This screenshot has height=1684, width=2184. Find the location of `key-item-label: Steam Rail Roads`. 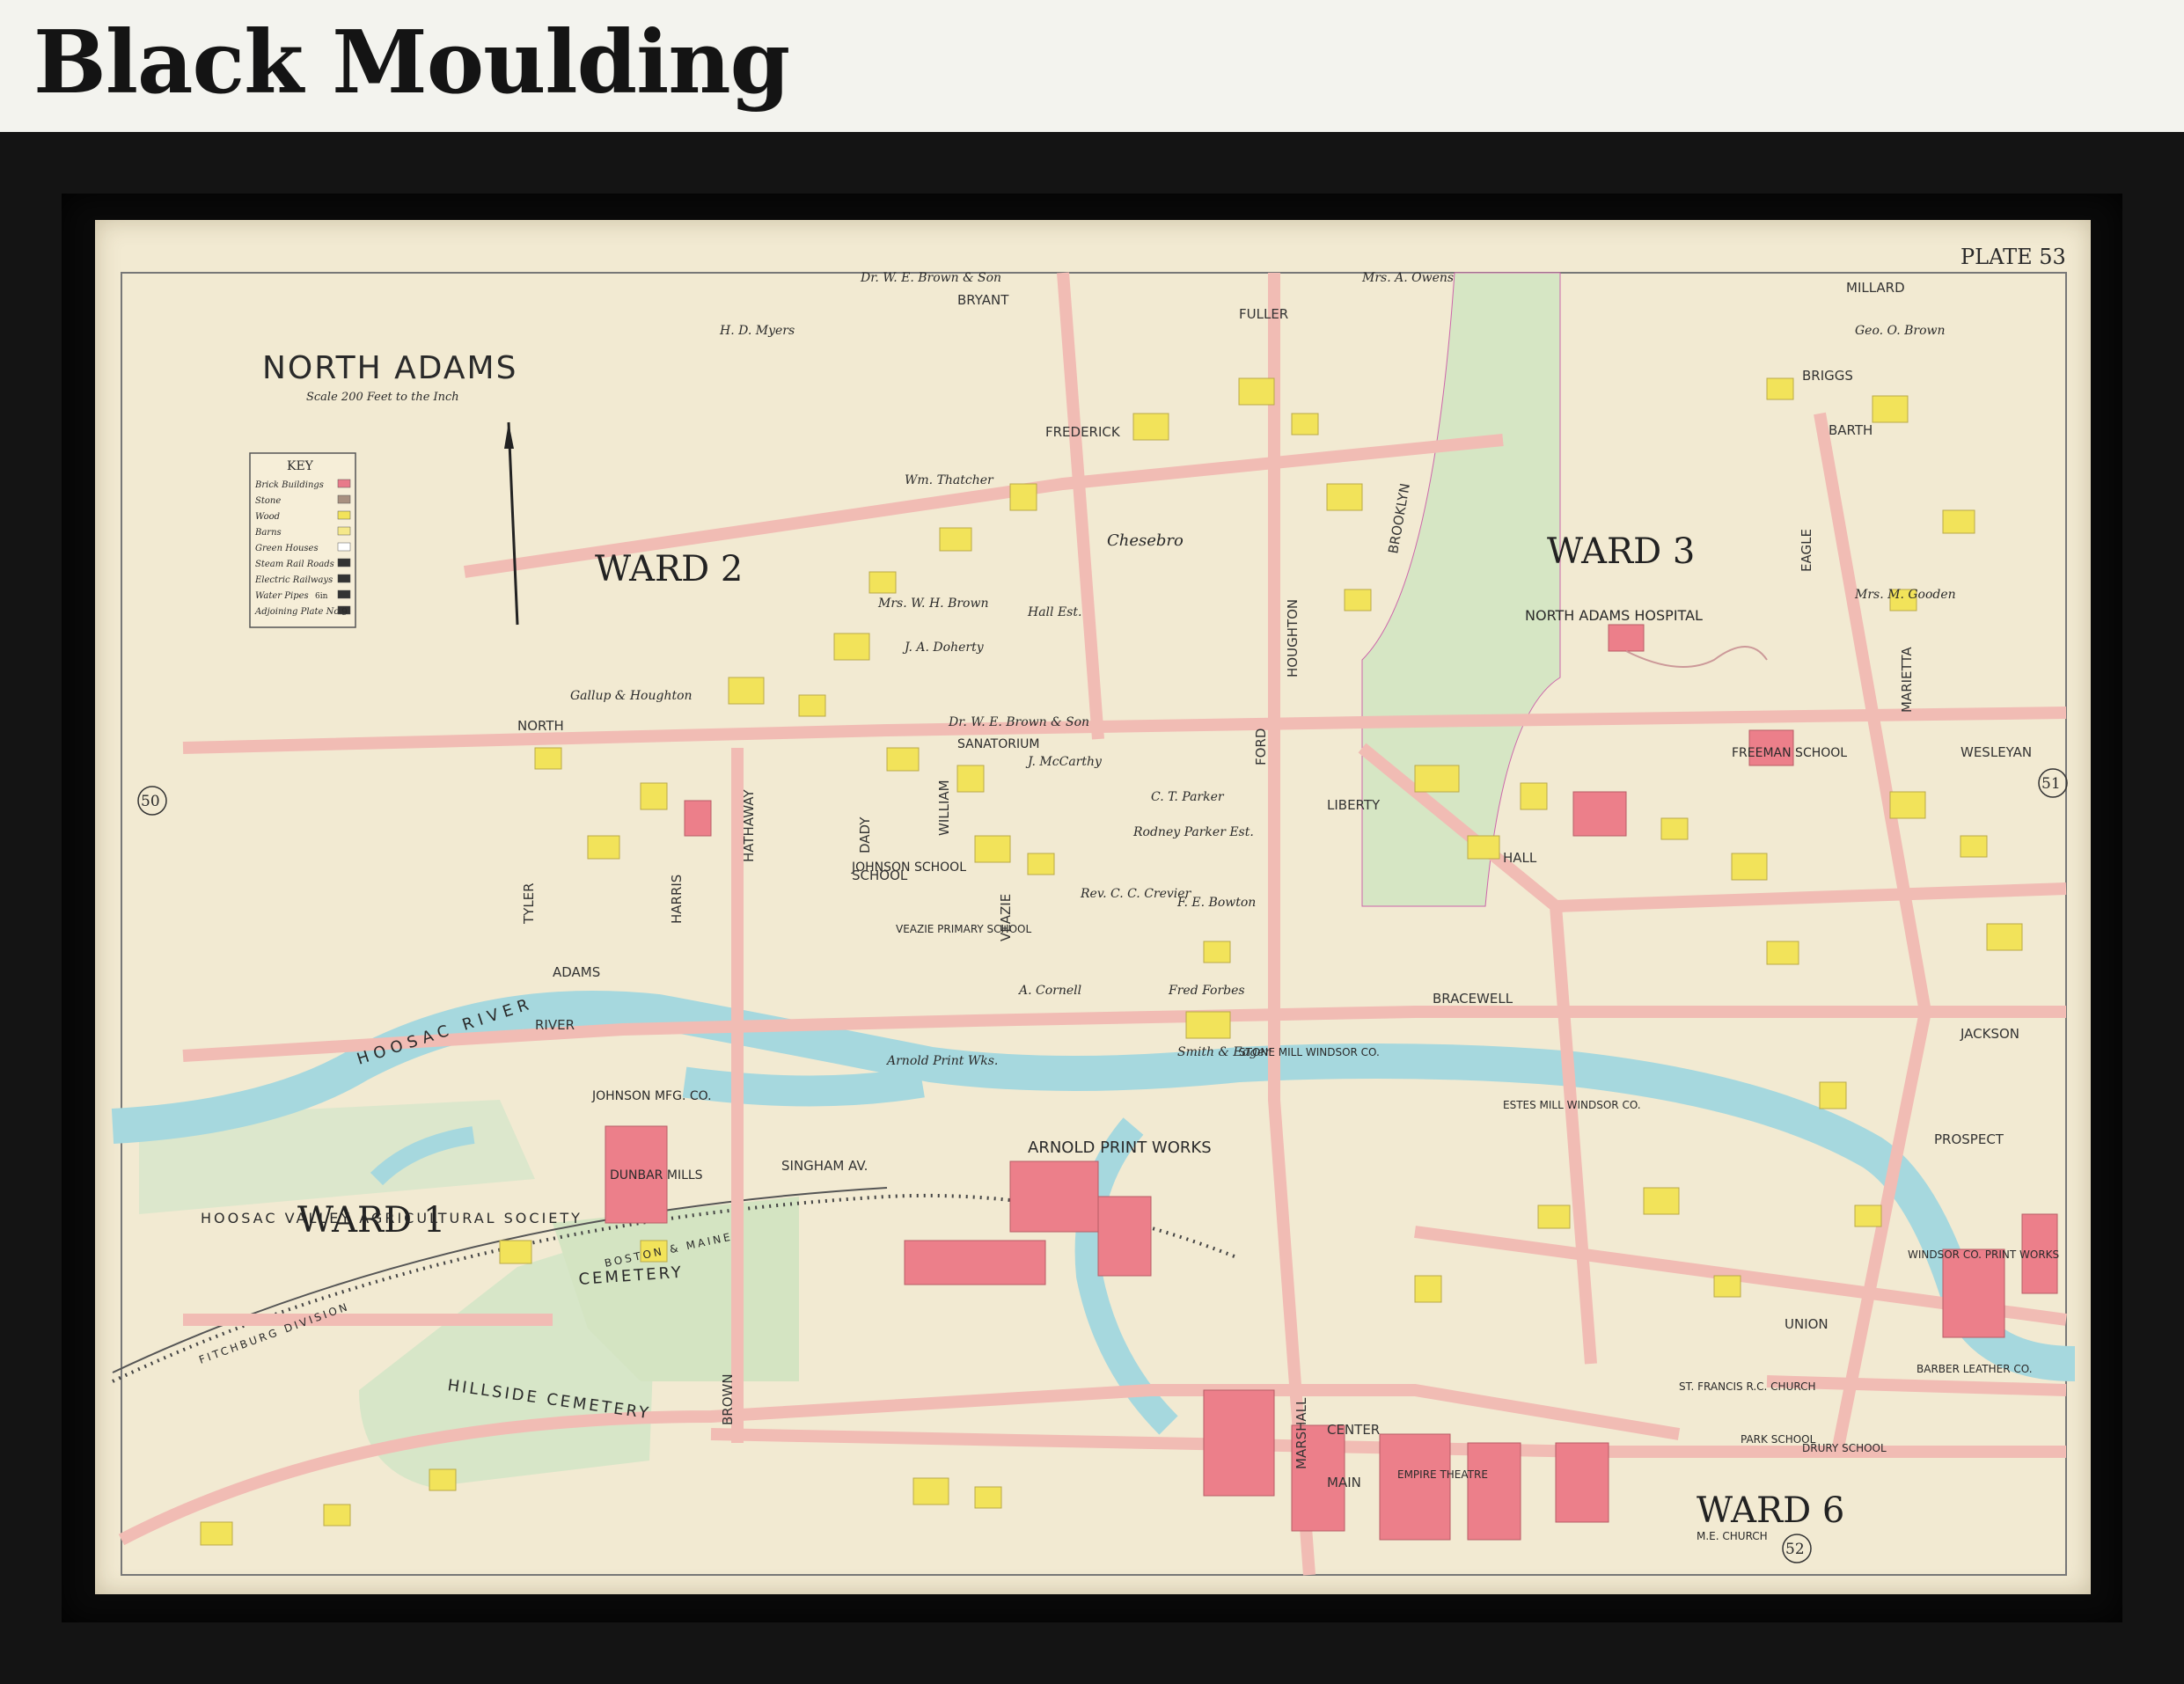

key-item-label: Steam Rail Roads is located at coordinates (294, 564).